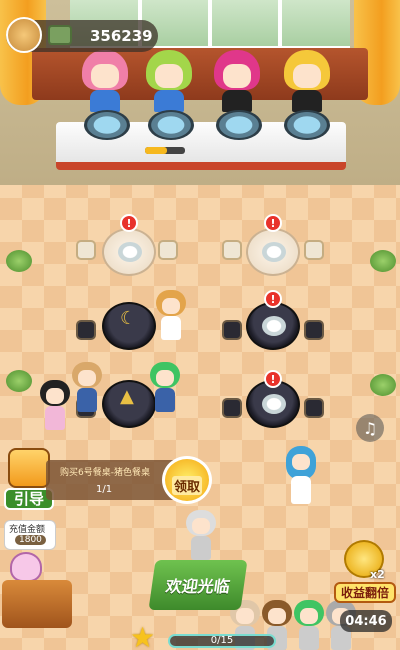  Describe the element at coordinates (37, 604) in the screenshot. I see `shop-icon` at that location.